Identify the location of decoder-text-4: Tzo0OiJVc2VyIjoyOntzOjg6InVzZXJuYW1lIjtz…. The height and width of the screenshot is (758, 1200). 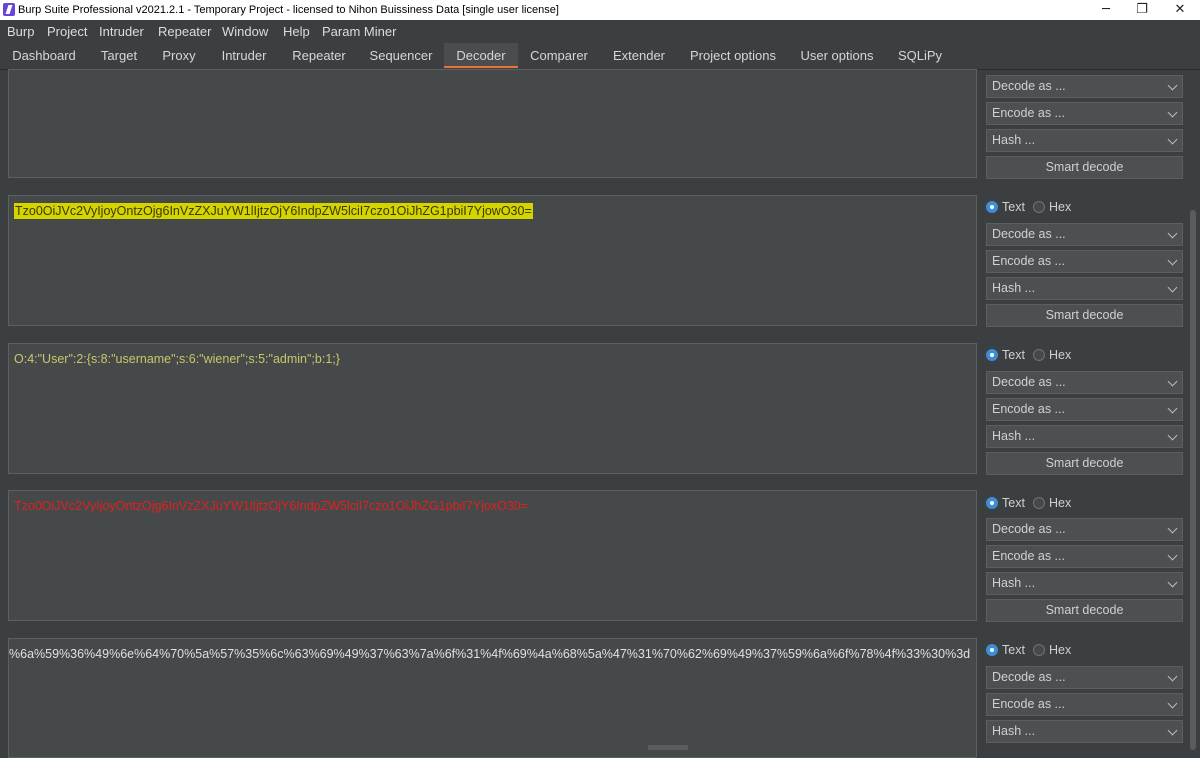
(271, 506).